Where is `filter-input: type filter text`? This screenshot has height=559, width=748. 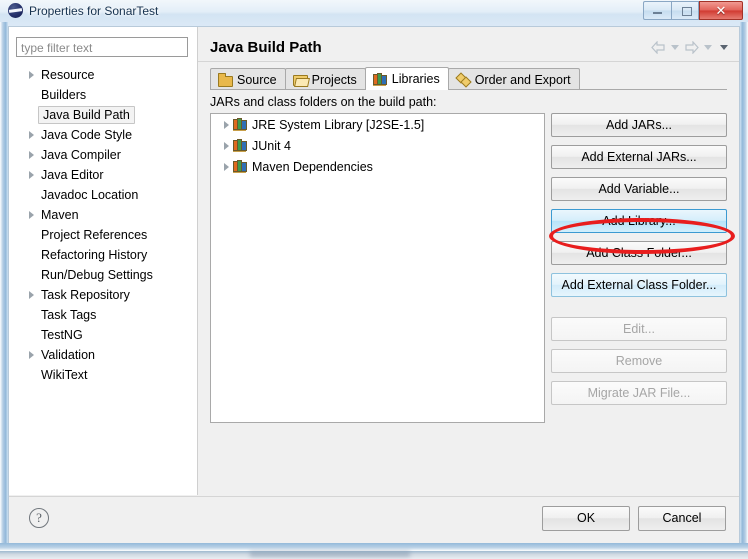 filter-input: type filter text is located at coordinates (102, 47).